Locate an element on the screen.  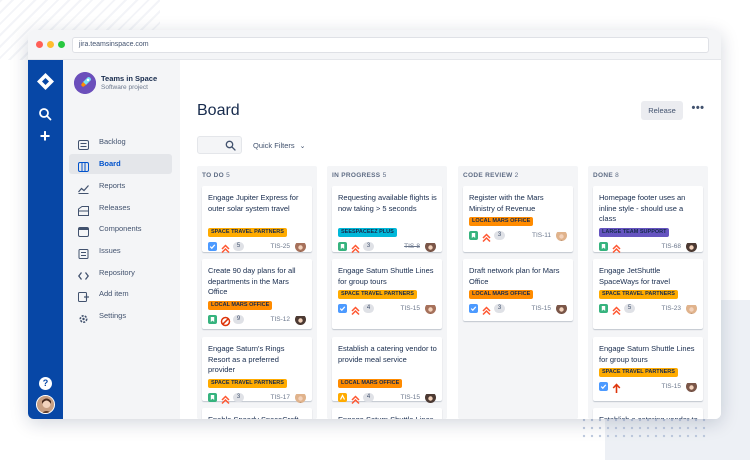
global-nav: + ? is located at coordinates (45, 239).